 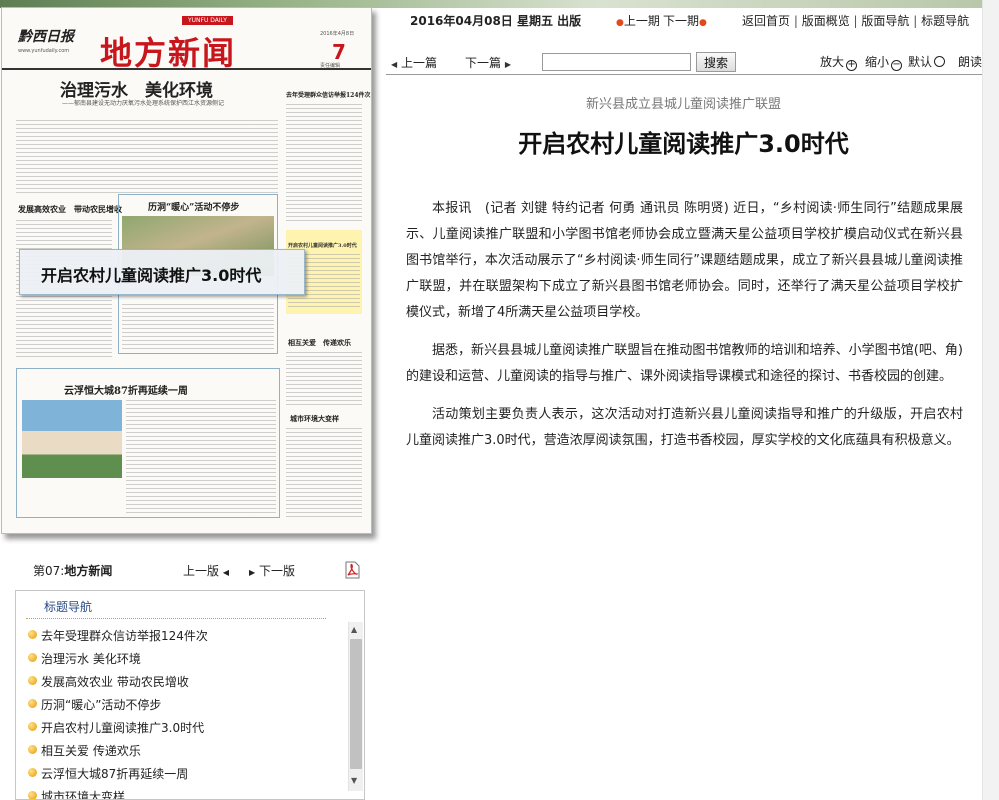 What do you see at coordinates (488, 62) in the screenshot?
I see `next-article-link: 下一篇 ▶` at bounding box center [488, 62].